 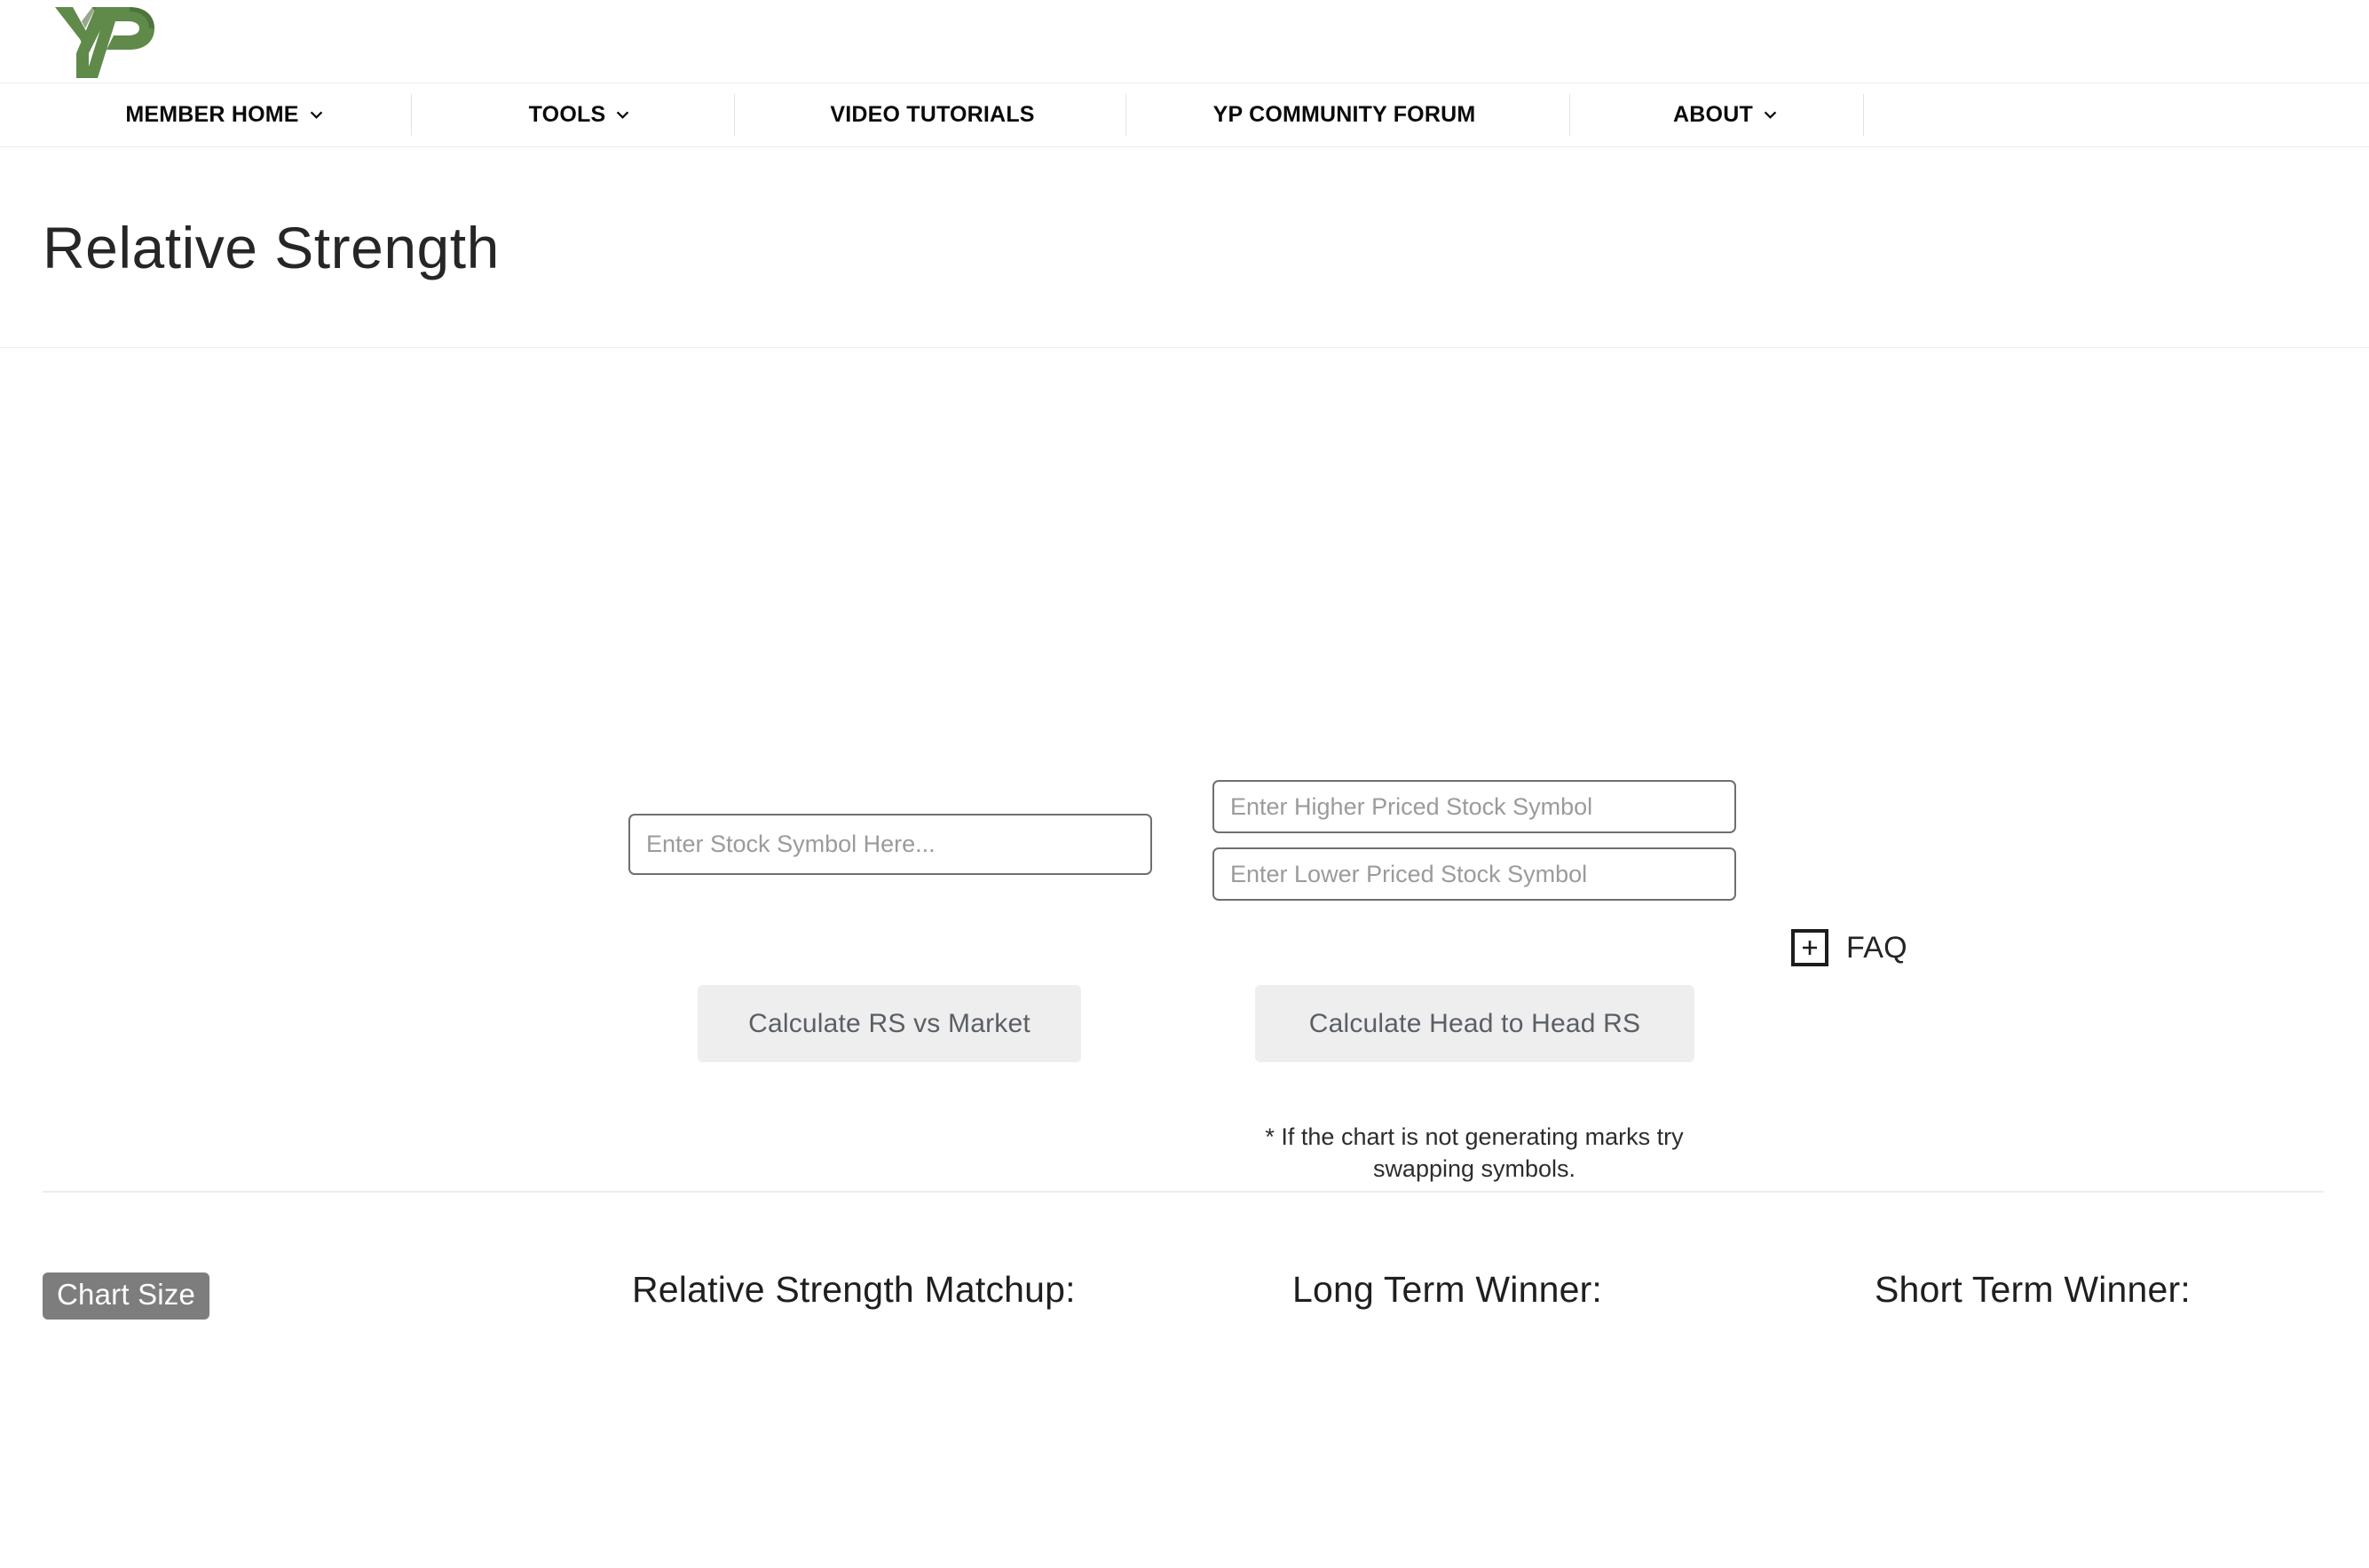 I want to click on nav-item-label: YP COMMUNITY FORUM, so click(x=1344, y=115).